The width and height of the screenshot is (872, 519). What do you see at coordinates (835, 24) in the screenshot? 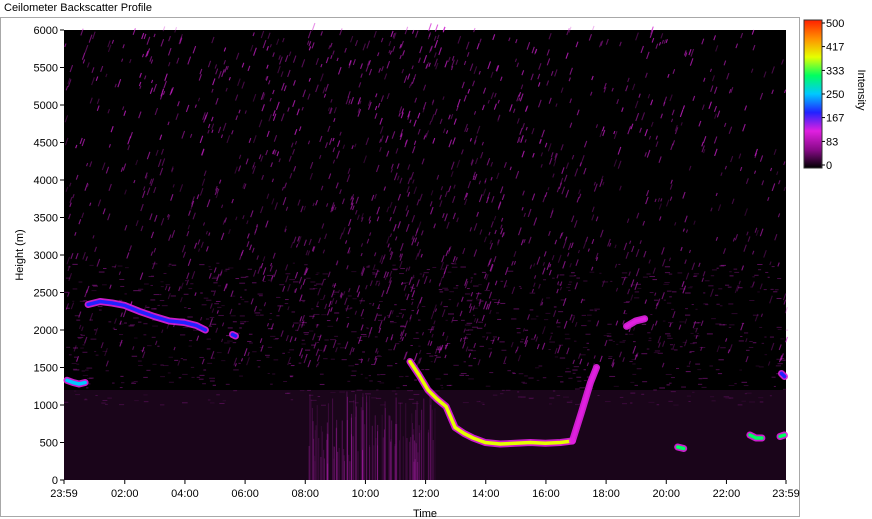
I see `colorbar-tick-label: 500` at bounding box center [835, 24].